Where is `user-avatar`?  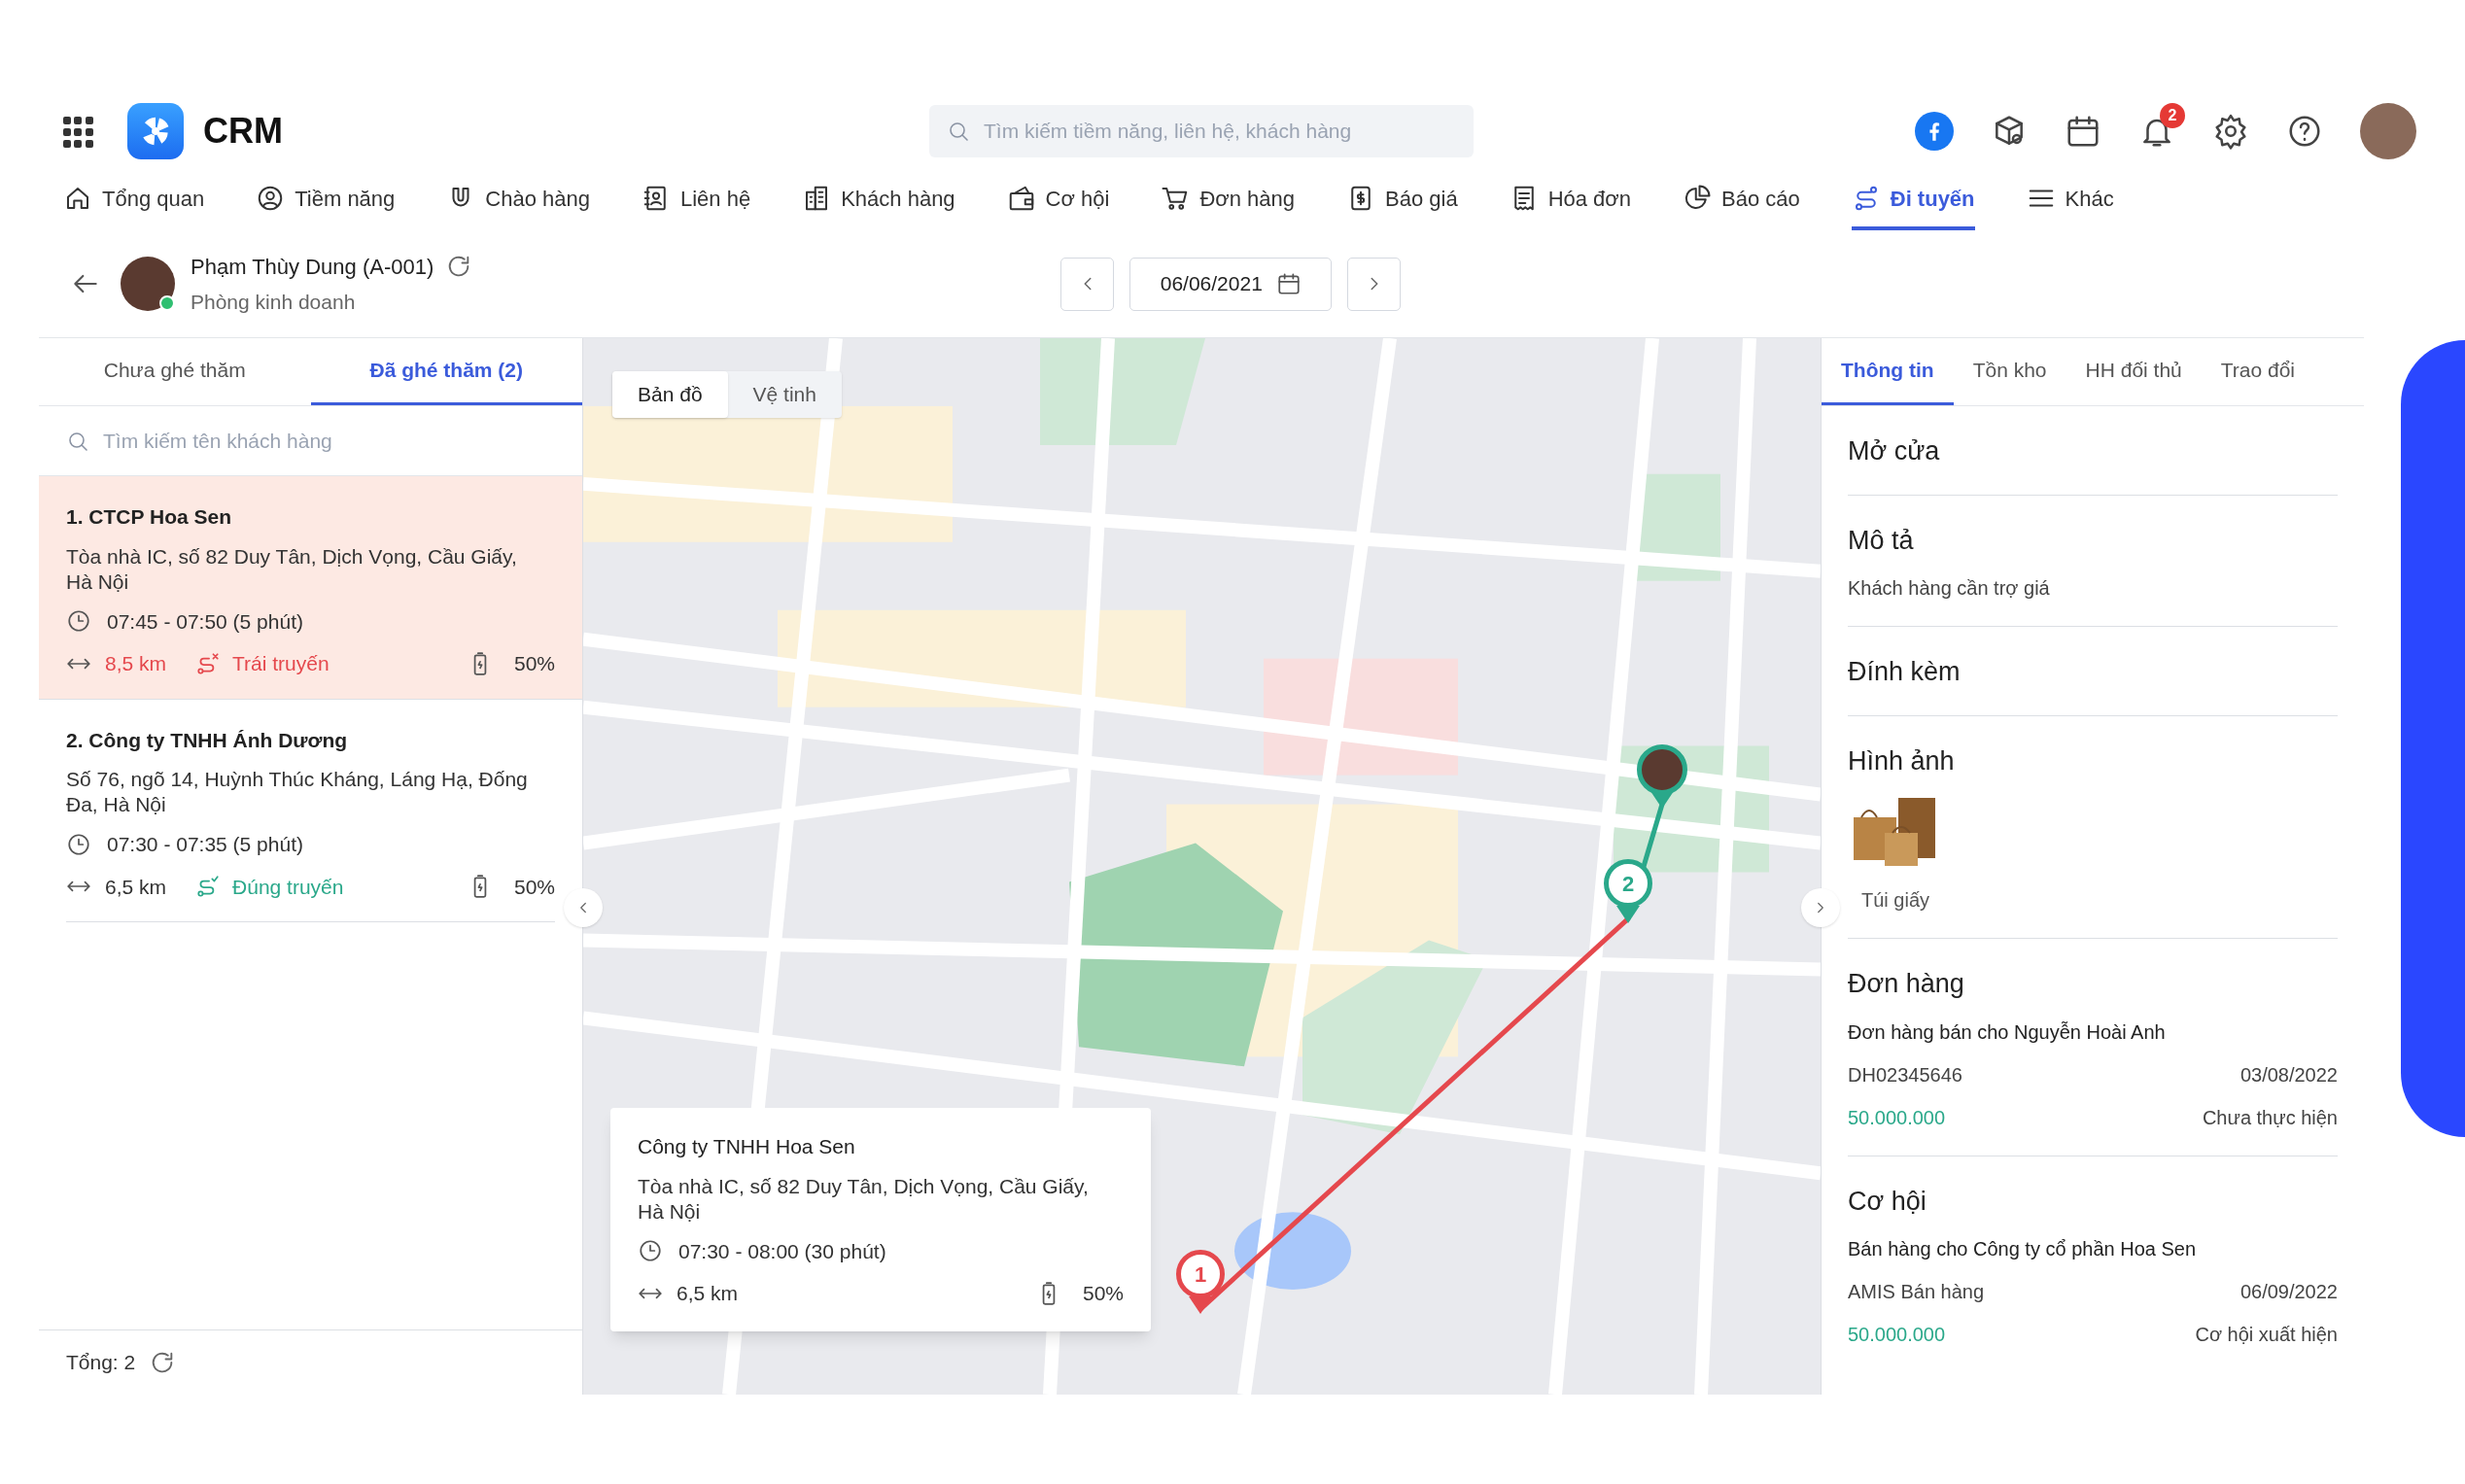 user-avatar is located at coordinates (2388, 131).